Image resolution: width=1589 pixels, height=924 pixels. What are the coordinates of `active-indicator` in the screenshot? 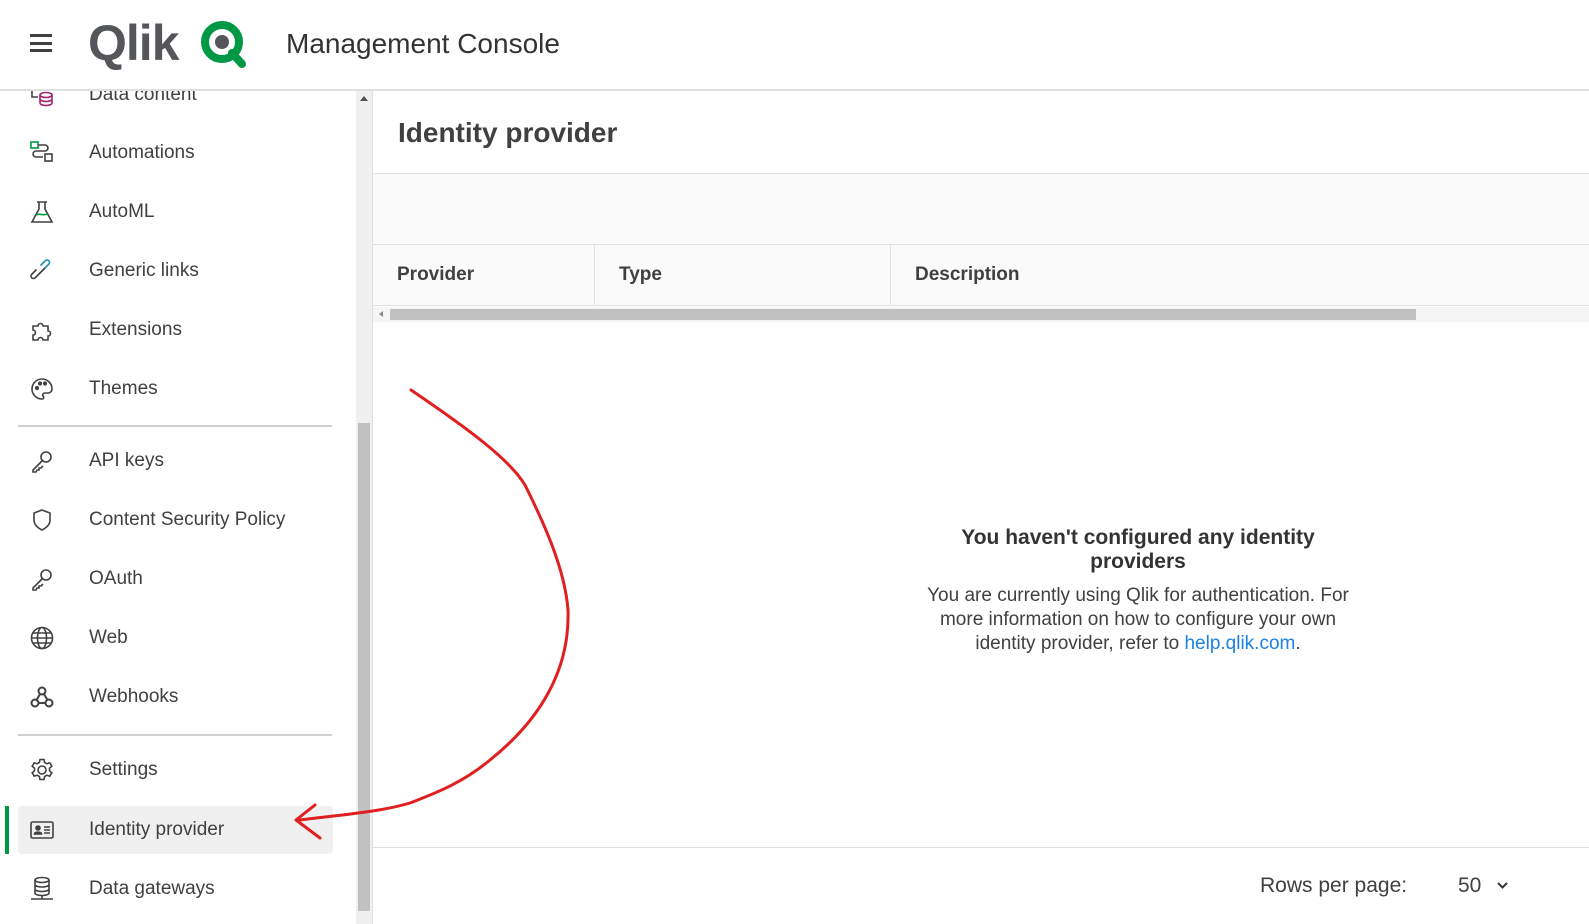 It's located at (7, 830).